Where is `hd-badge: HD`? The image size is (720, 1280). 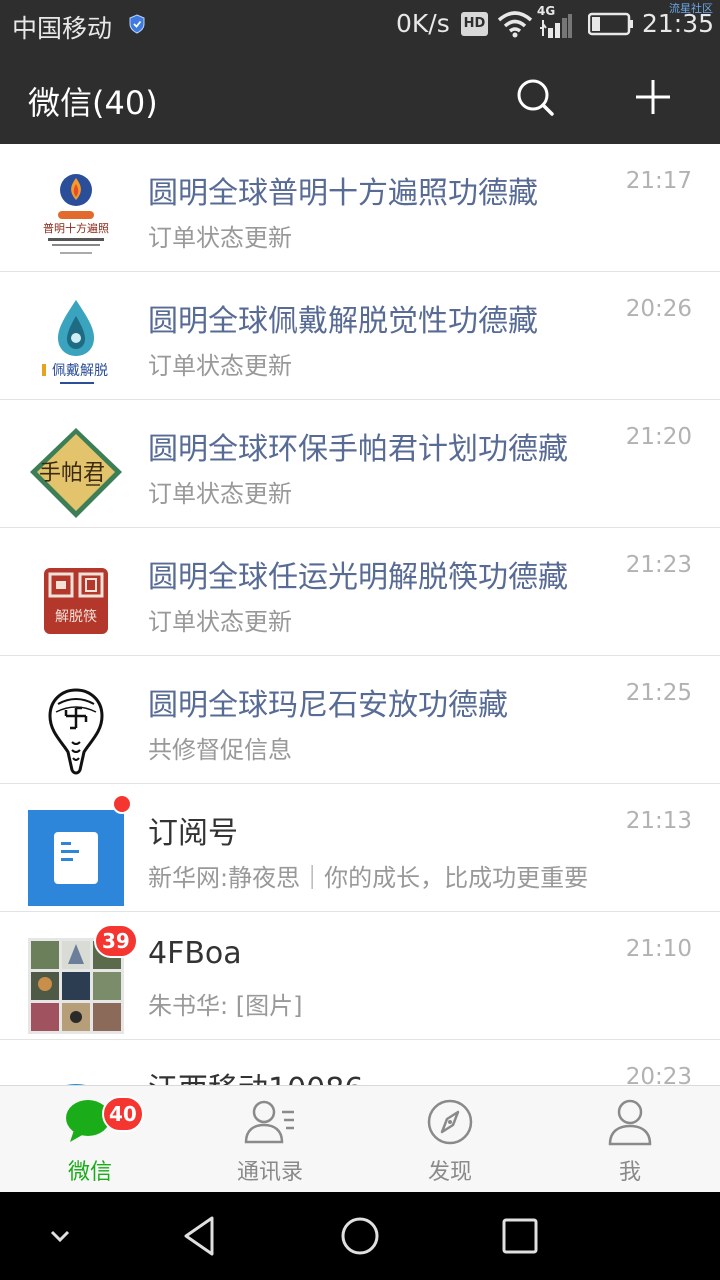
hd-badge: HD is located at coordinates (474, 24).